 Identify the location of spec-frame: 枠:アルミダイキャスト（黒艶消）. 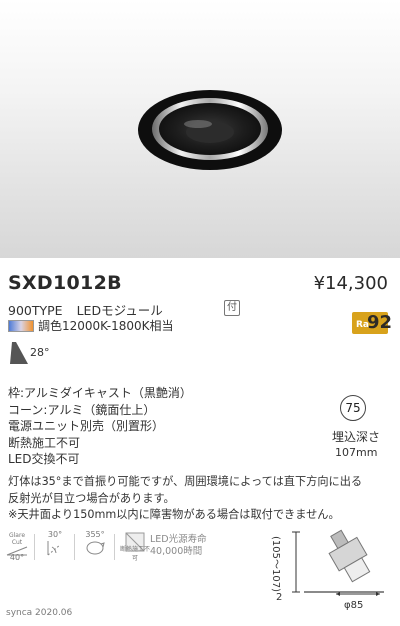
(100, 393).